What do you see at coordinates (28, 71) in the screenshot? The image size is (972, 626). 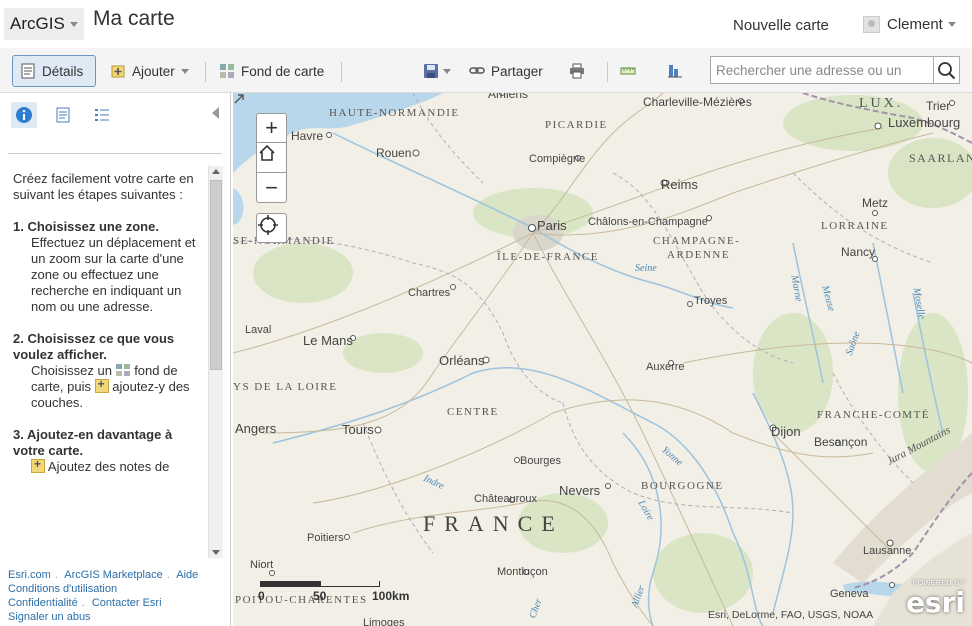 I see `details-icon` at bounding box center [28, 71].